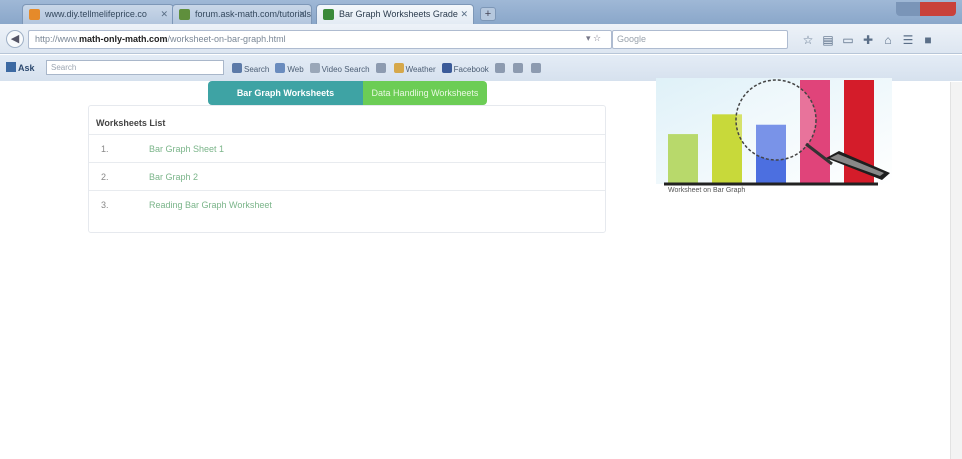  What do you see at coordinates (425, 93) in the screenshot?
I see `data-handling-worksheets-button: Data Handling Worksheets` at bounding box center [425, 93].